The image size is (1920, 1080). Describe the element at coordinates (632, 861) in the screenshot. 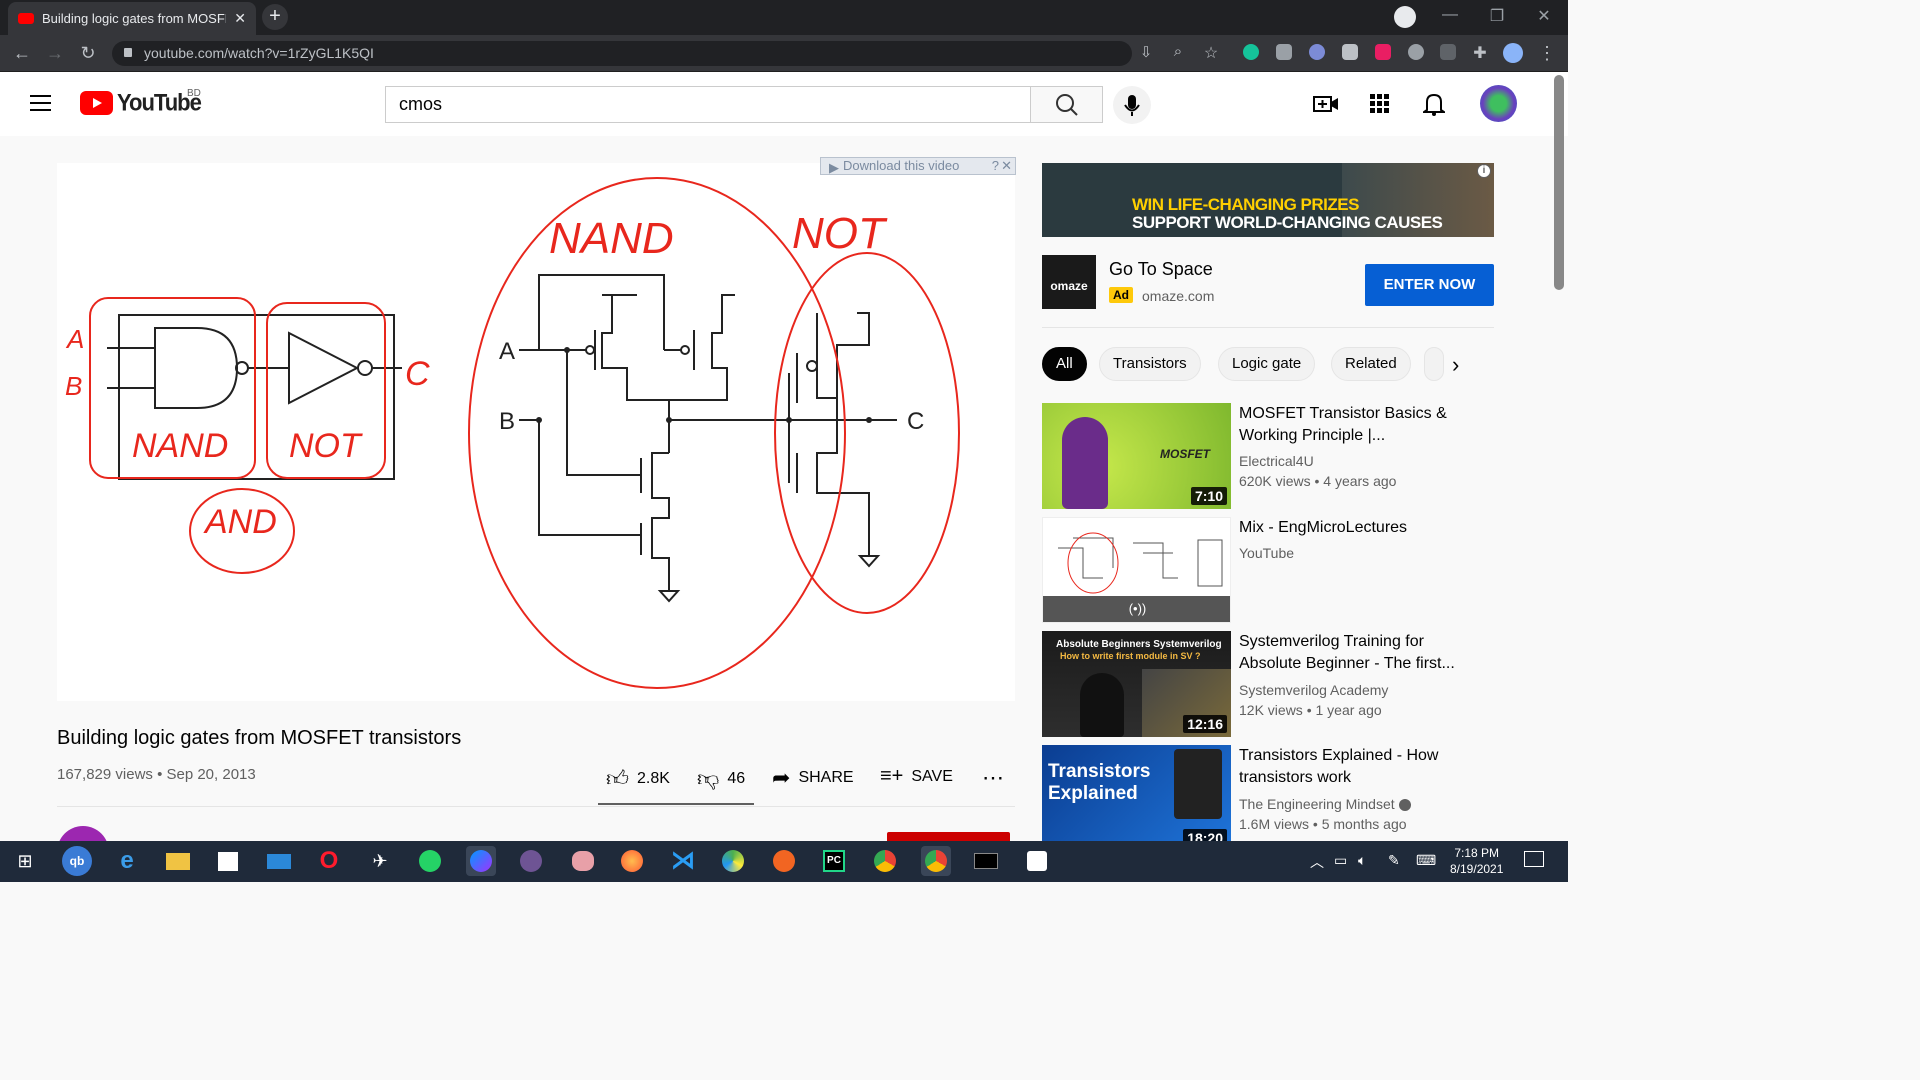

I see `firefox-icon` at that location.